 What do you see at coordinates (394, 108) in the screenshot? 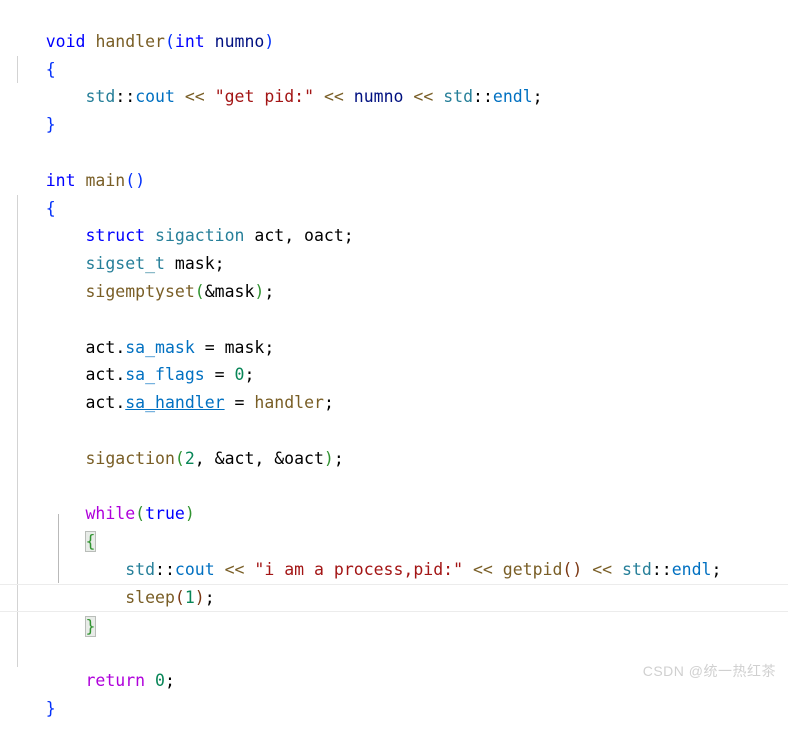
I see `code-line: }` at bounding box center [394, 108].